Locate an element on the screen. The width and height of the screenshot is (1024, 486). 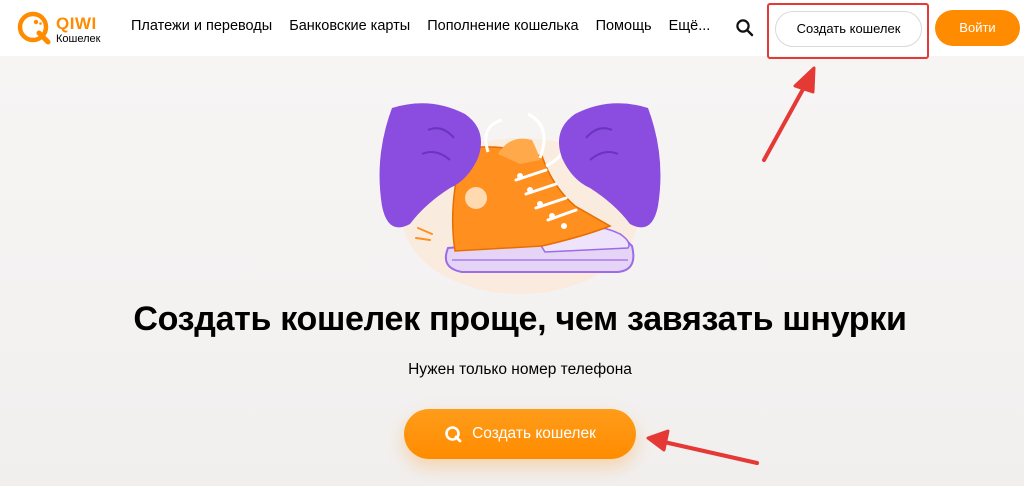
create-wallet-main-label: Создать кошелек is located at coordinates (534, 433).